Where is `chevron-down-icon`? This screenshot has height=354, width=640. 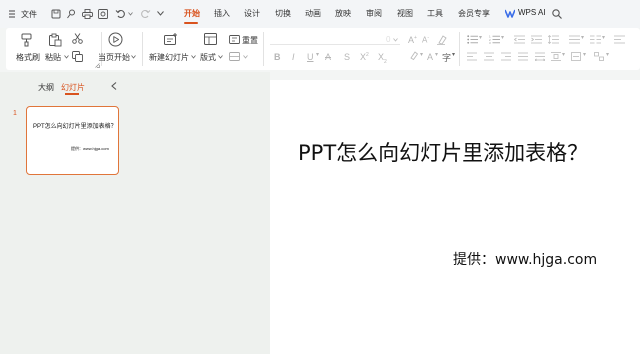 chevron-down-icon is located at coordinates (160, 13).